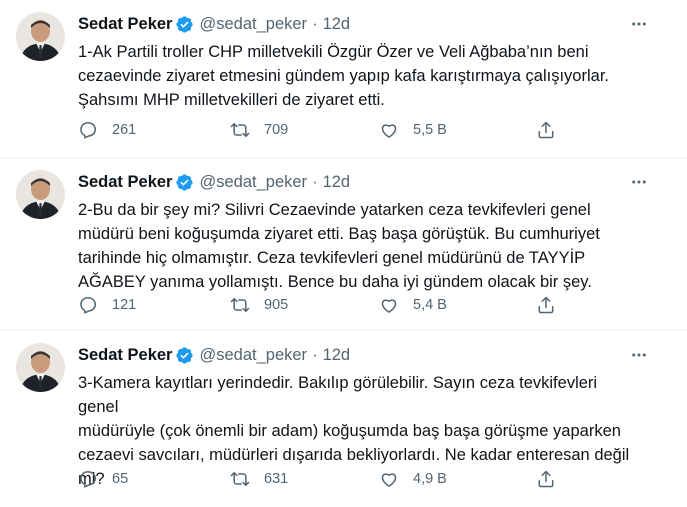 The width and height of the screenshot is (687, 507). What do you see at coordinates (259, 305) in the screenshot?
I see `retweet-button: 905` at bounding box center [259, 305].